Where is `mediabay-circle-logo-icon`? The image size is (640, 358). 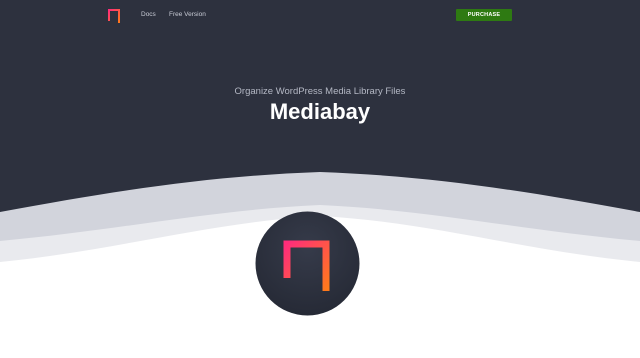
mediabay-circle-logo-icon is located at coordinates (307, 263).